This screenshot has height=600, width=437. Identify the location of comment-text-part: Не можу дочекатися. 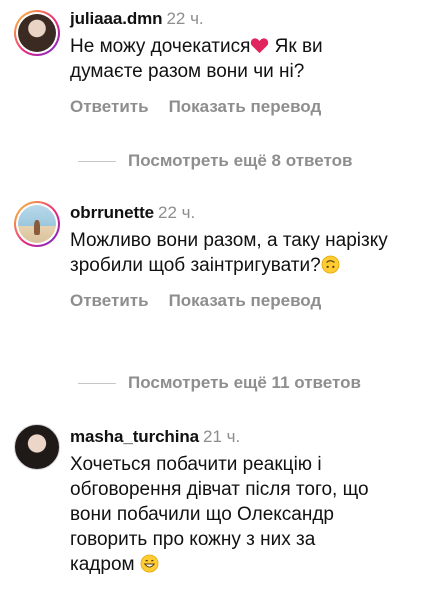
(160, 46).